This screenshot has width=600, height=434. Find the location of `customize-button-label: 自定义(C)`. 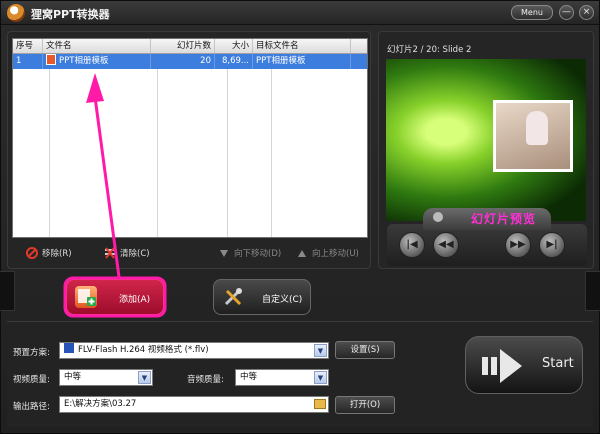

customize-button-label: 自定义(C) is located at coordinates (282, 300).